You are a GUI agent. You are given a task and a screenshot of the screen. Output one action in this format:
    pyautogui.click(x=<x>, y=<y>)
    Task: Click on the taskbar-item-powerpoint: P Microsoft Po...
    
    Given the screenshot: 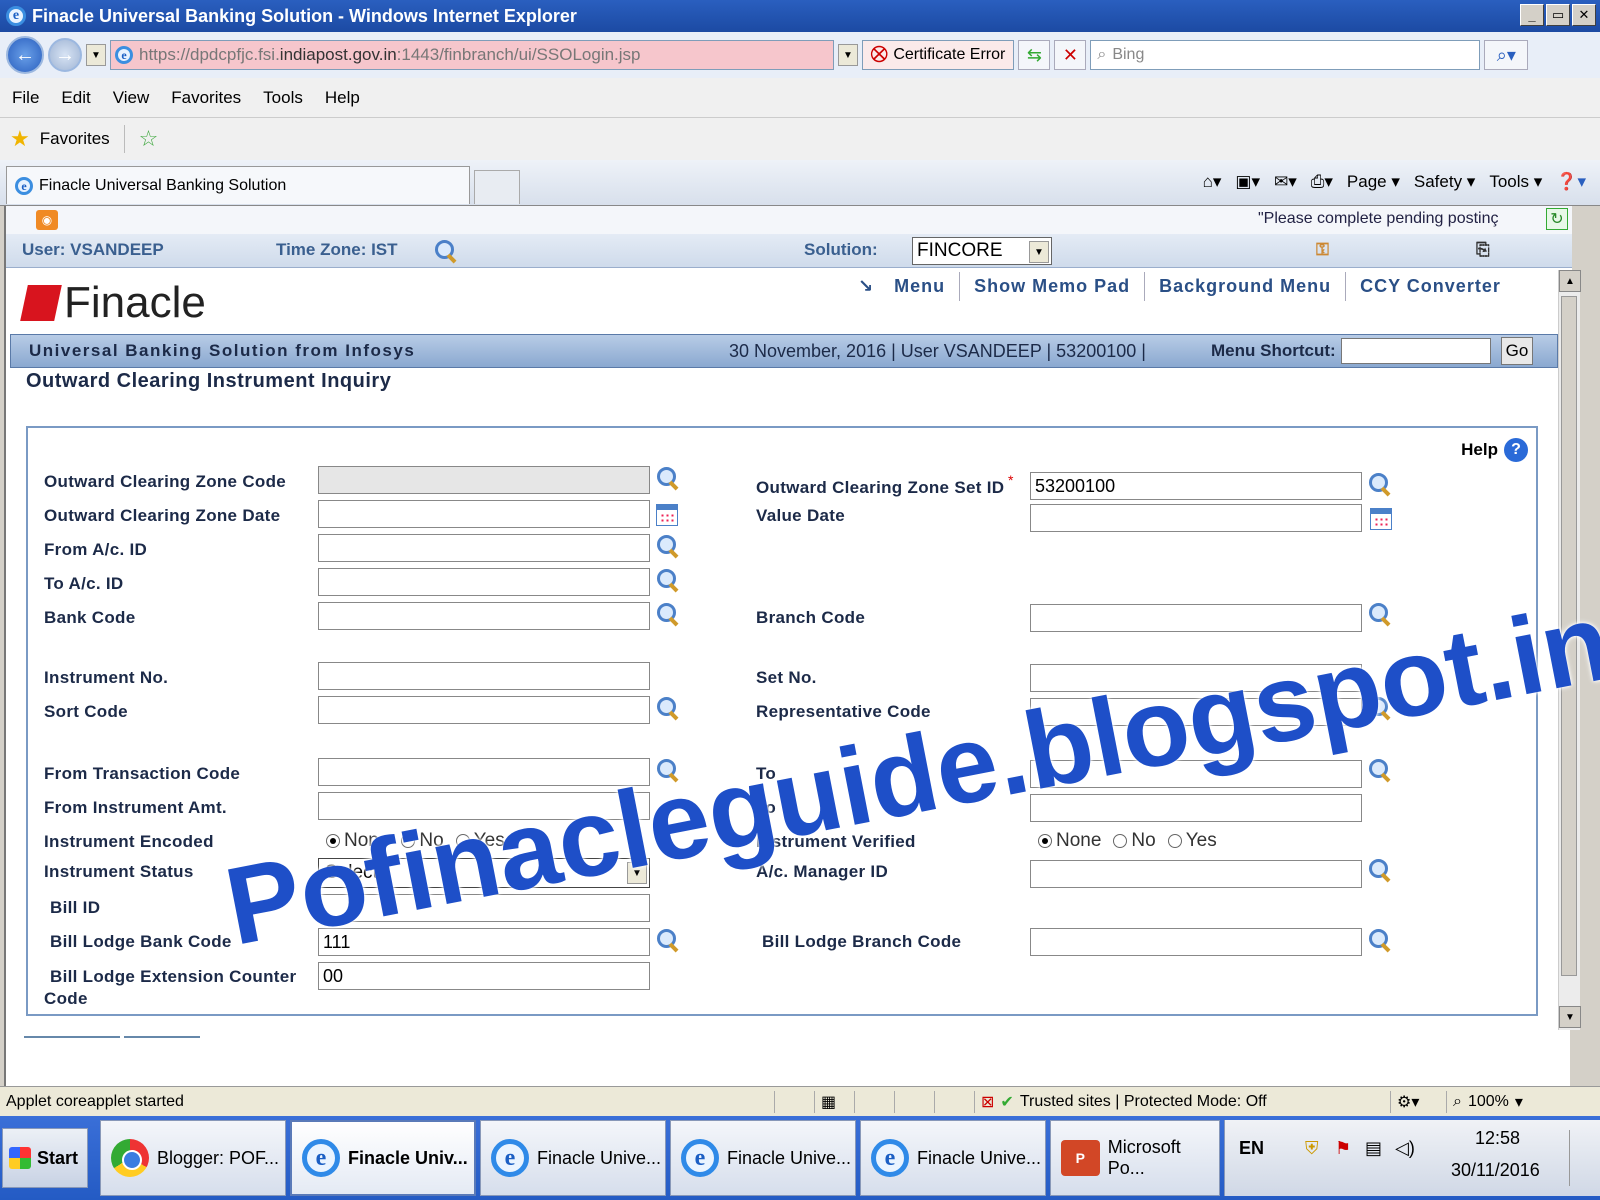 What is the action you would take?
    pyautogui.click(x=1135, y=1158)
    